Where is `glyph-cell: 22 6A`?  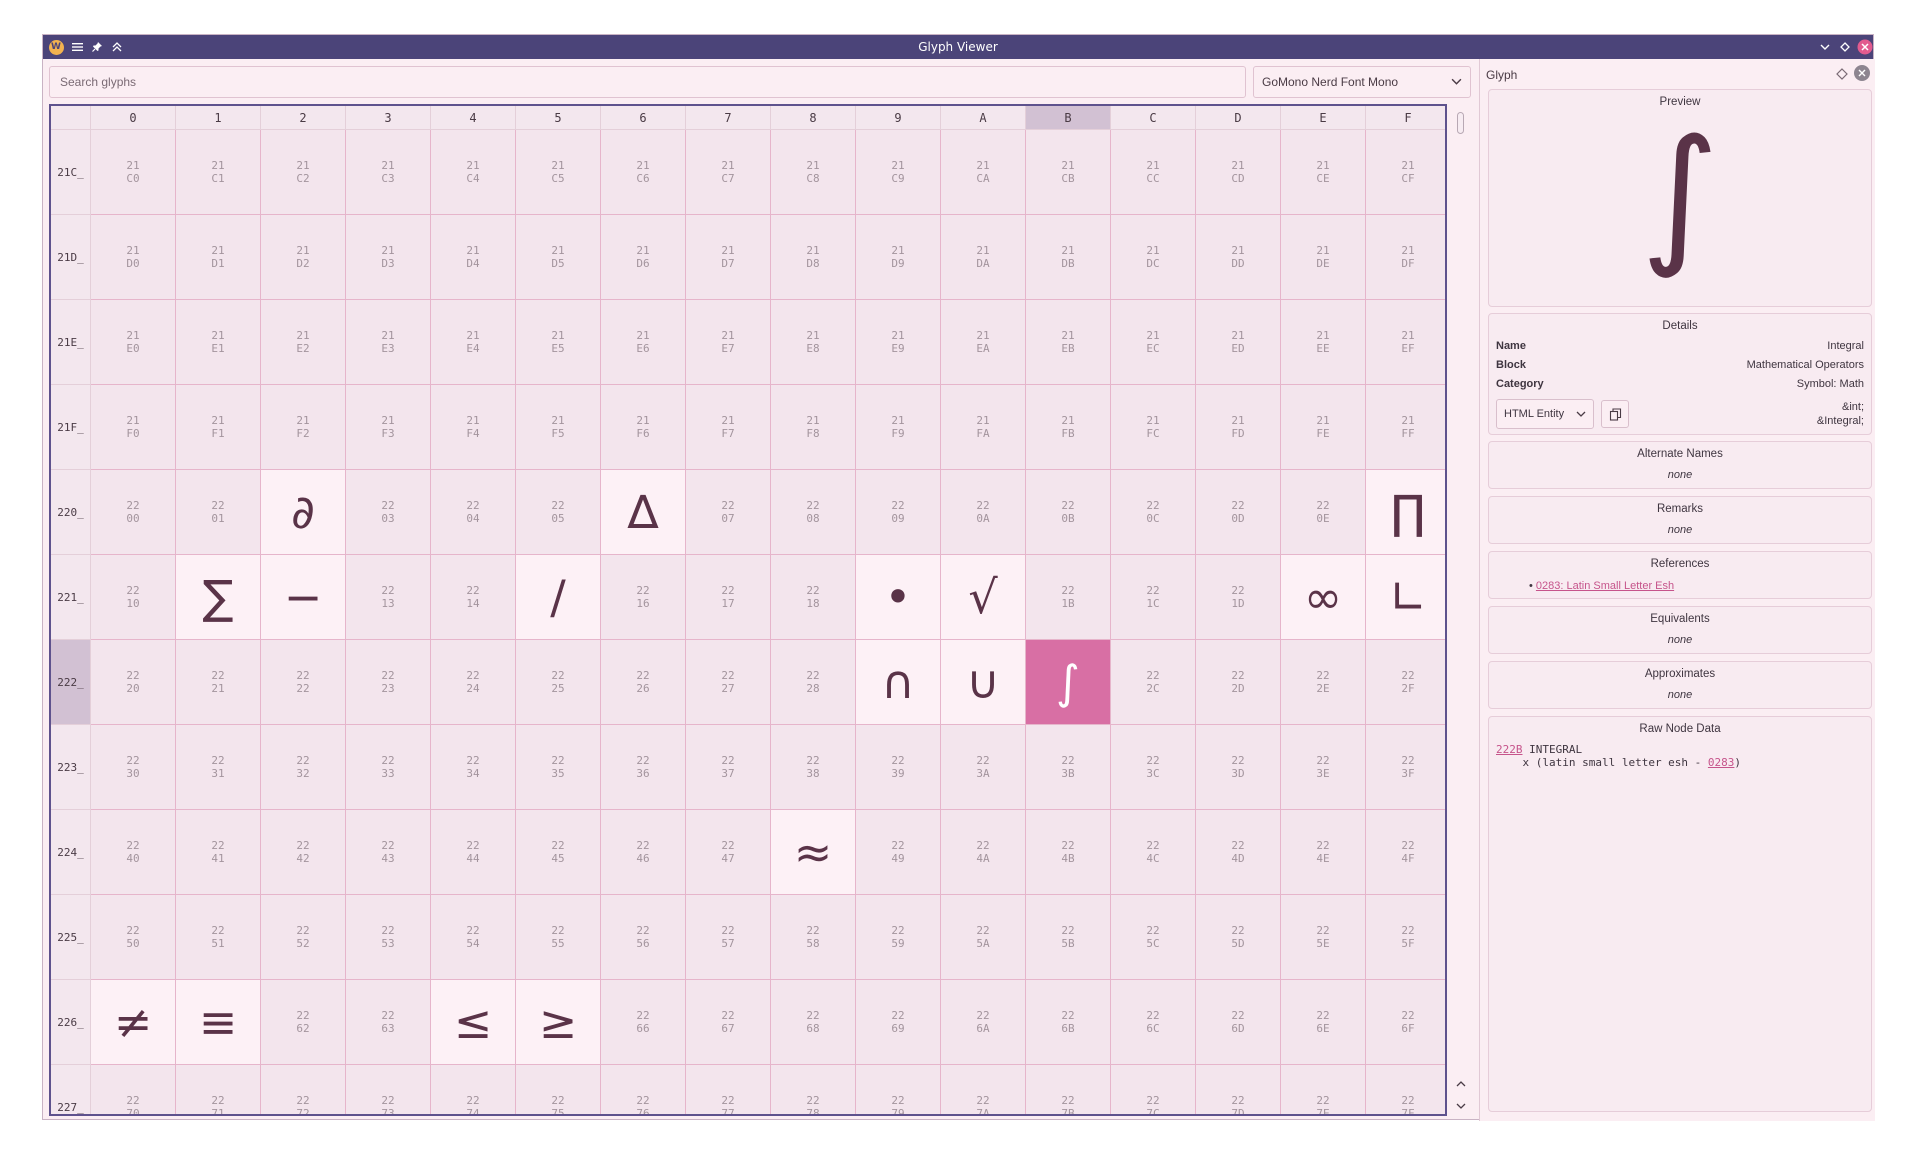
glyph-cell: 22 6A is located at coordinates (983, 1022).